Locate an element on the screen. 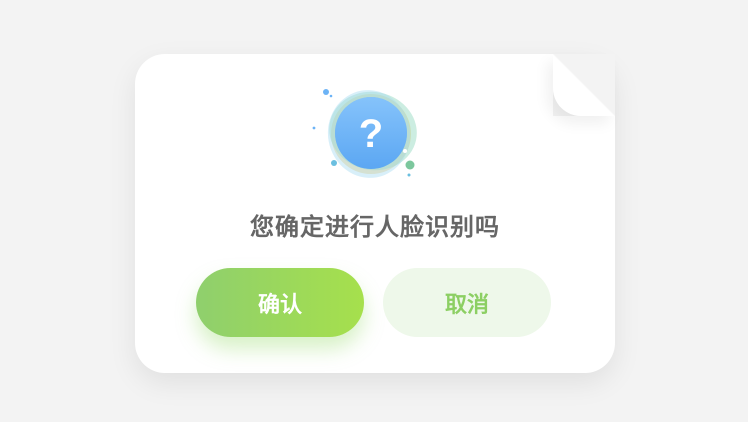 This screenshot has height=422, width=748. confirm-button: 确认 is located at coordinates (280, 302).